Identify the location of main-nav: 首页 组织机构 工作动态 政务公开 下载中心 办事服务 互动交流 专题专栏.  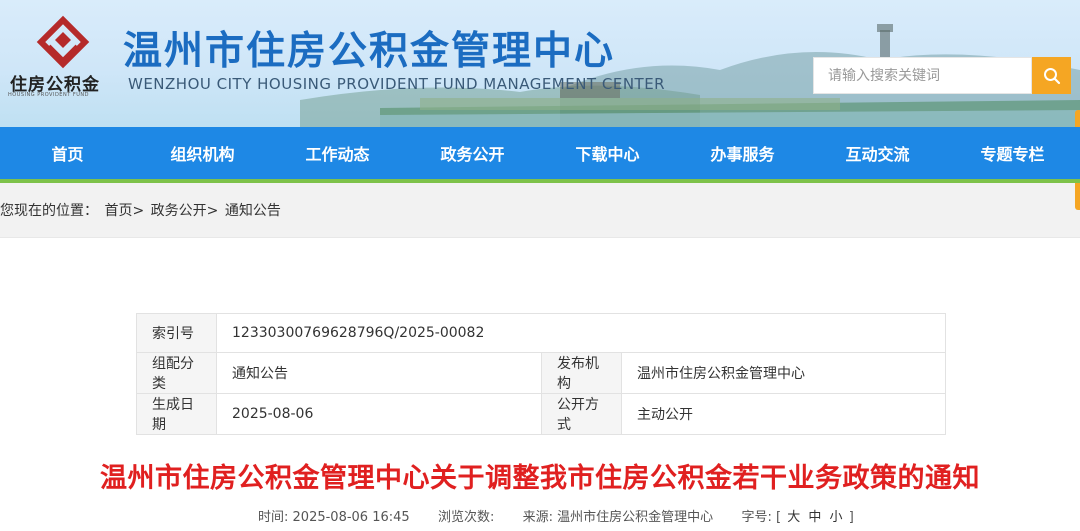
(540, 153).